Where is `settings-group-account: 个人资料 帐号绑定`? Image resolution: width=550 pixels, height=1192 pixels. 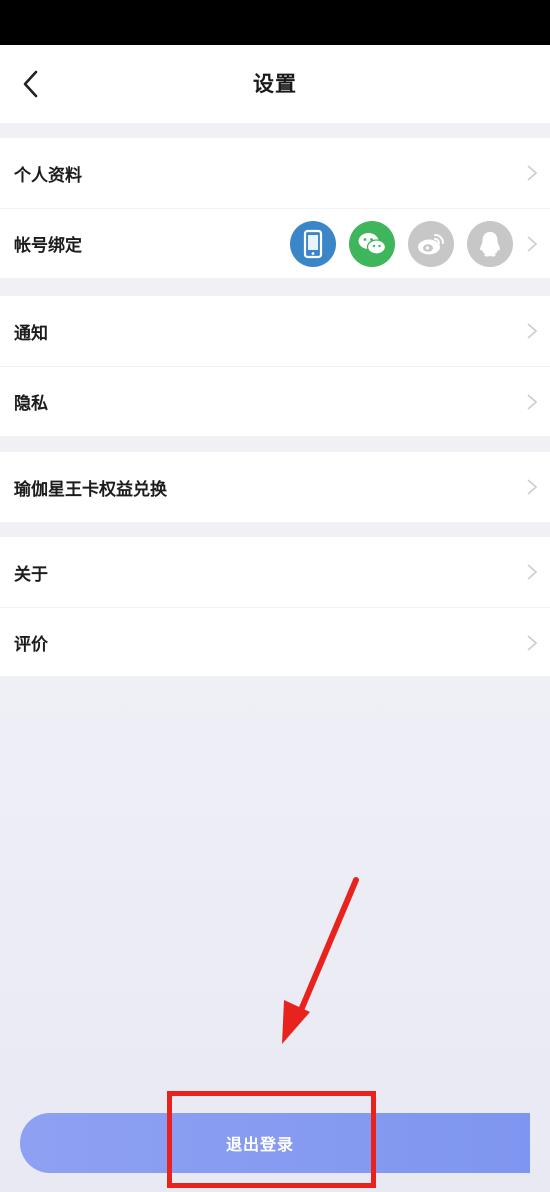
settings-group-account: 个人资料 帐号绑定 is located at coordinates (275, 208).